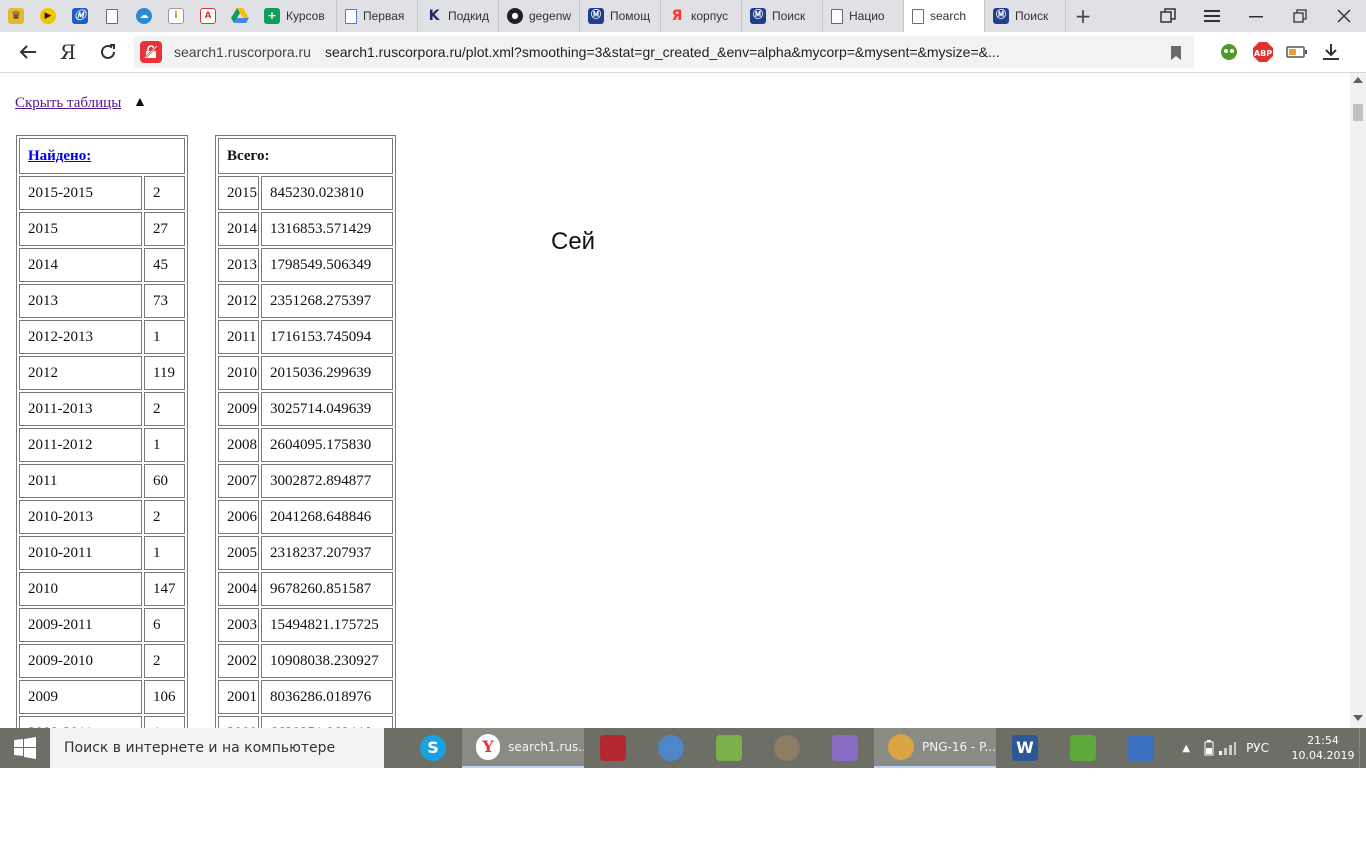  What do you see at coordinates (1168, 16) in the screenshot?
I see `tabs-overview-button` at bounding box center [1168, 16].